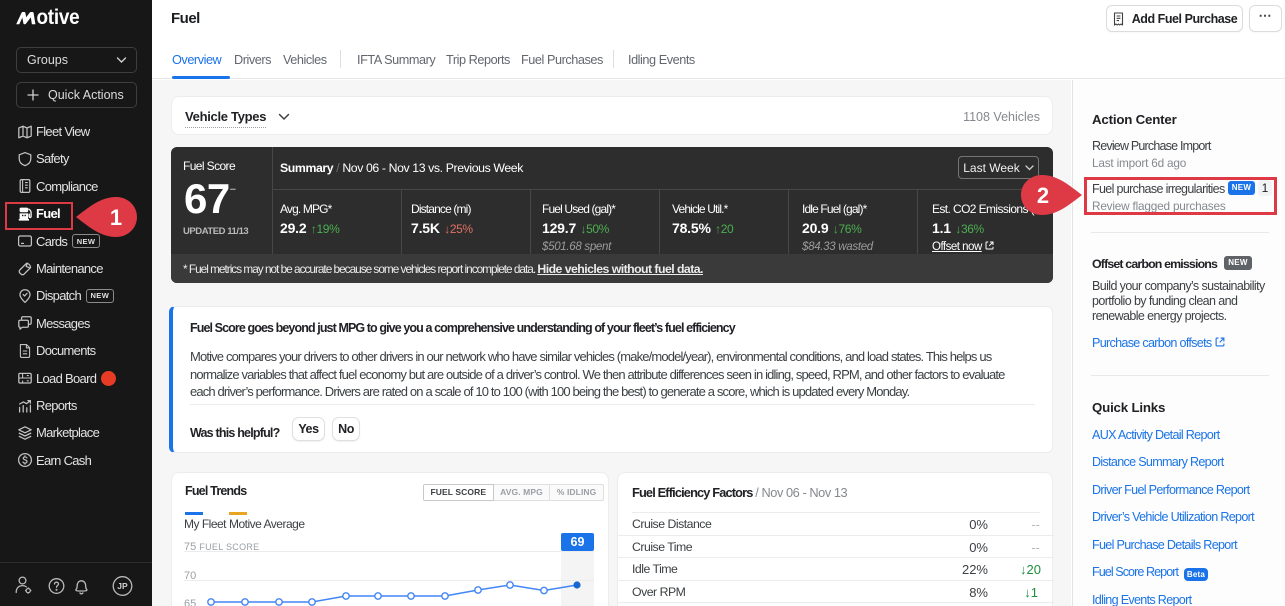  What do you see at coordinates (116, 217) in the screenshot?
I see `svg-text: 1` at bounding box center [116, 217].